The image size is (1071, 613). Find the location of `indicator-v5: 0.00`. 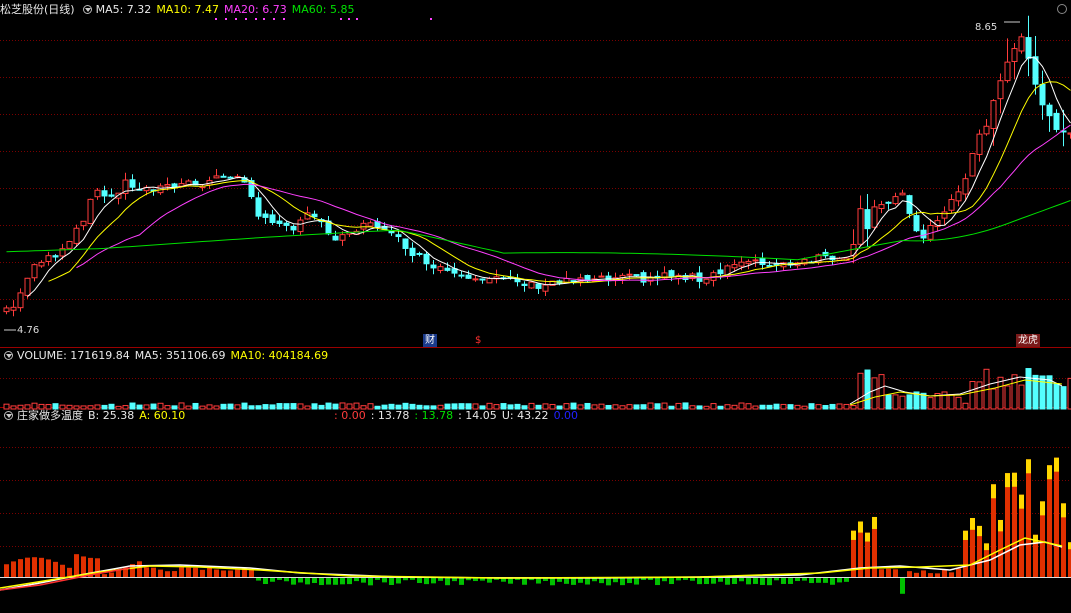

indicator-v5: 0.00 is located at coordinates (566, 415).